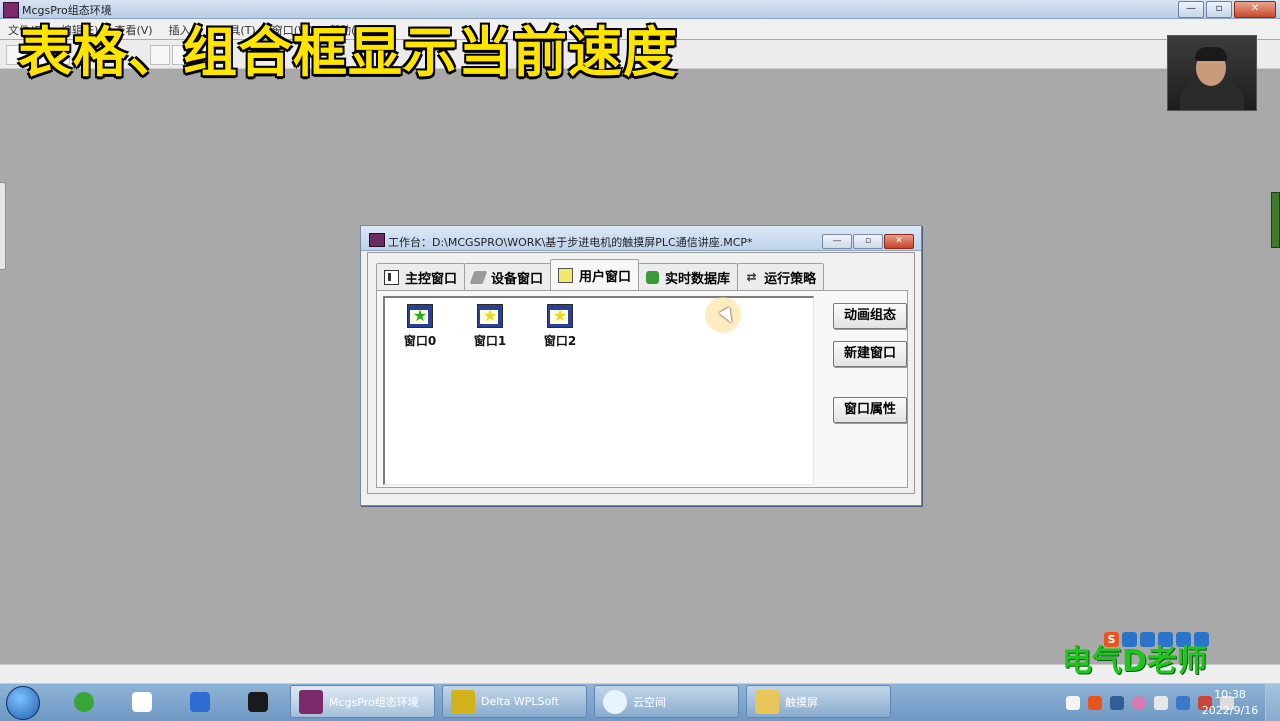  What do you see at coordinates (870, 410) in the screenshot?
I see `window-properties-button: 窗口属性` at bounding box center [870, 410].